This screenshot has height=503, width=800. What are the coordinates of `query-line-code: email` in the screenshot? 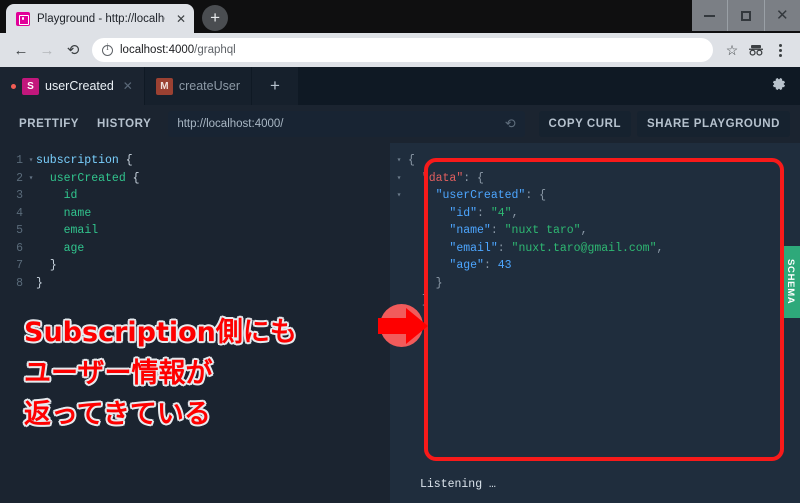 It's located at (67, 231).